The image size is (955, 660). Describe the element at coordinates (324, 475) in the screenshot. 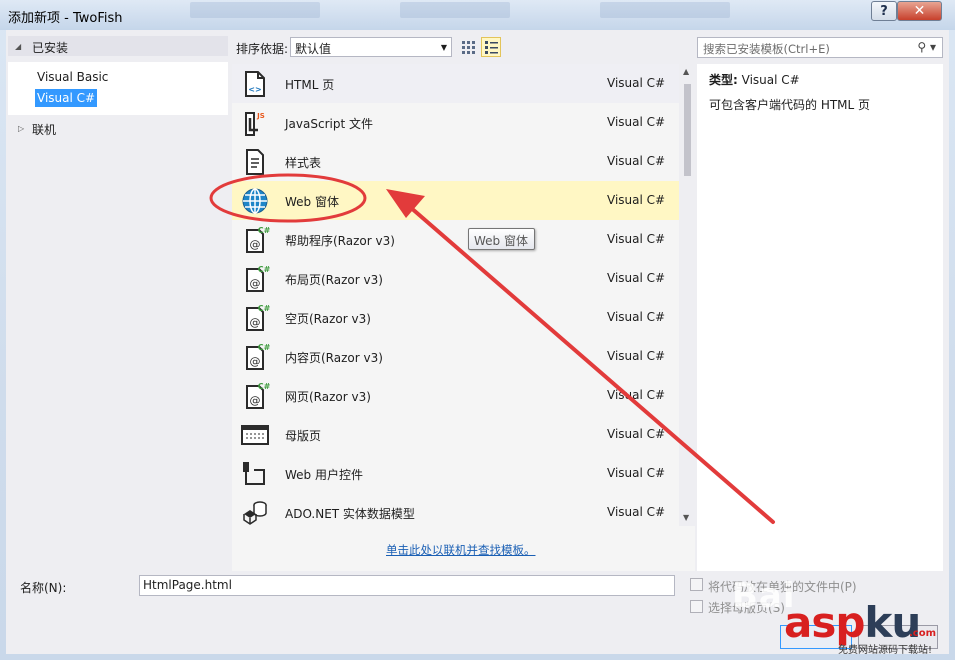

I see `template-name: Web 用户控件` at that location.